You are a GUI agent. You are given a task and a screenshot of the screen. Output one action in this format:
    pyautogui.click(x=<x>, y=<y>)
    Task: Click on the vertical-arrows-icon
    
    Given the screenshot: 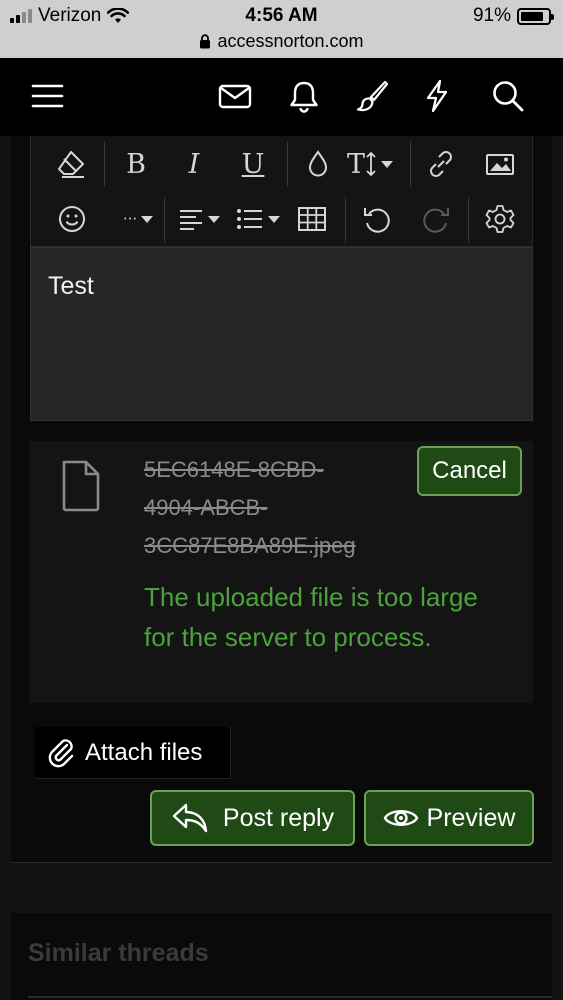 What is the action you would take?
    pyautogui.click(x=371, y=164)
    